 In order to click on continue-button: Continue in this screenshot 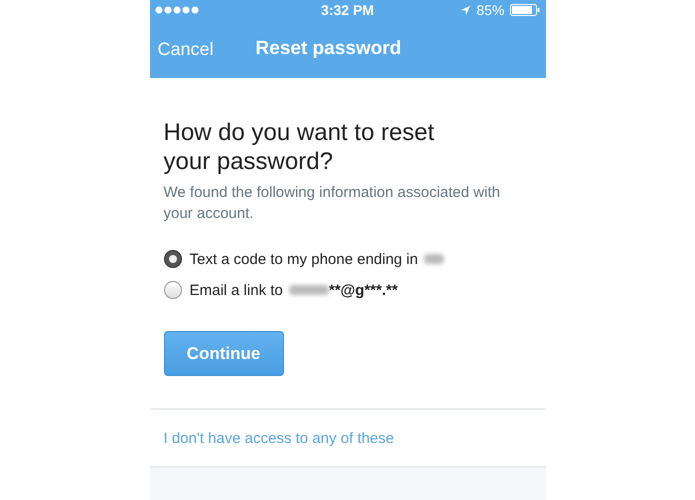, I will do `click(224, 353)`.